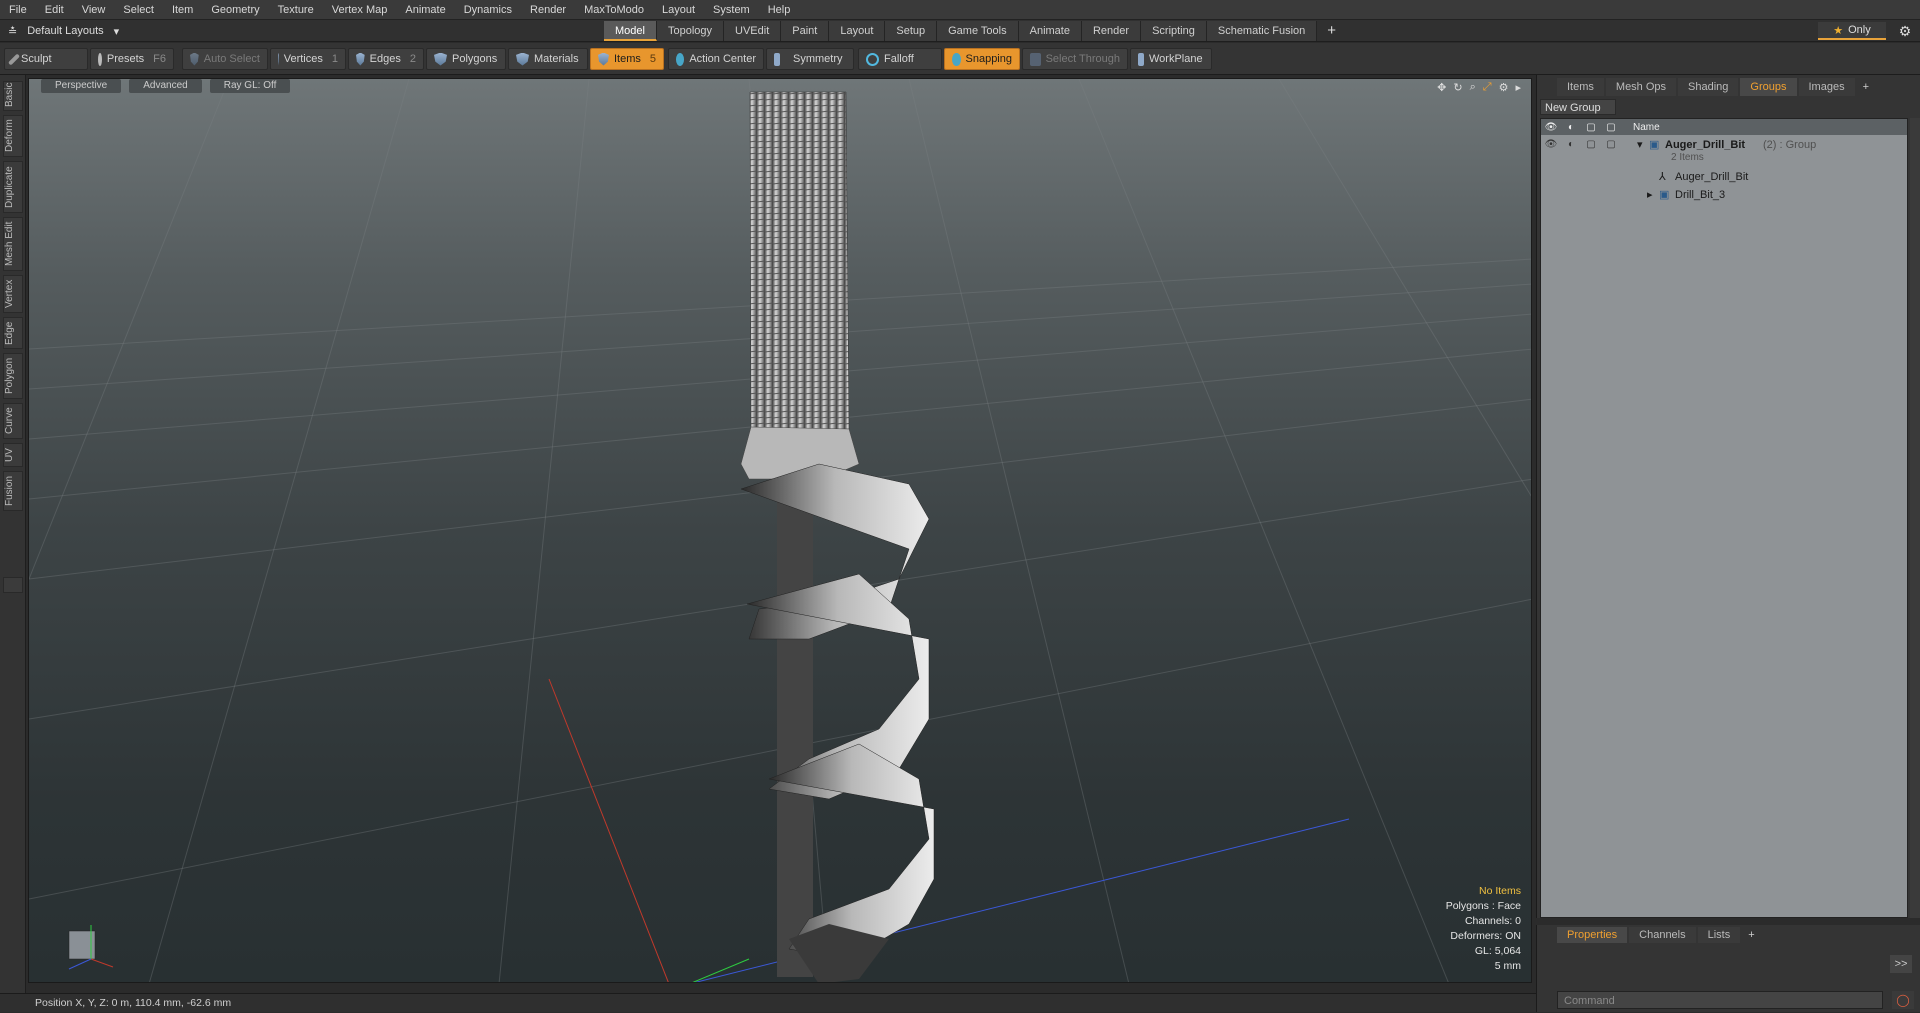 This screenshot has height=1013, width=1920. I want to click on lefttab-duplicate: Duplicate, so click(13, 187).